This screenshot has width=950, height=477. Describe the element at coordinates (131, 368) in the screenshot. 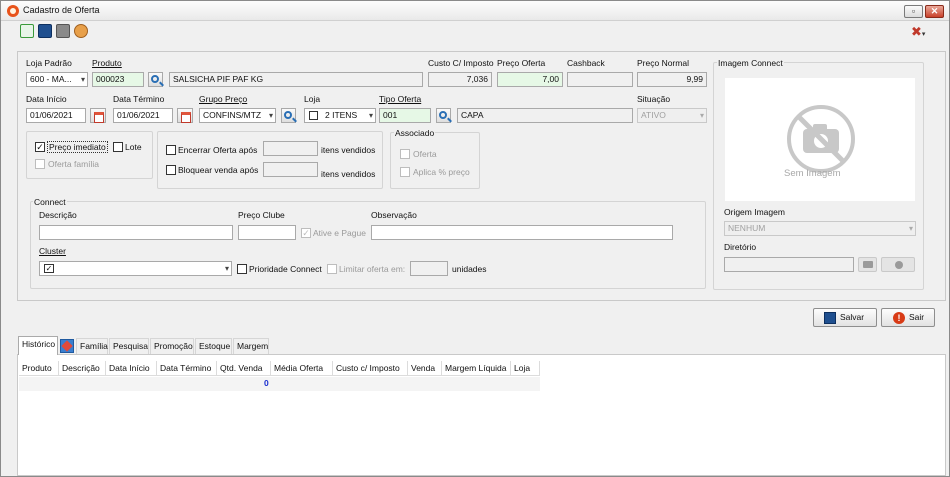

I see `col-data-inicio: Data Início` at that location.